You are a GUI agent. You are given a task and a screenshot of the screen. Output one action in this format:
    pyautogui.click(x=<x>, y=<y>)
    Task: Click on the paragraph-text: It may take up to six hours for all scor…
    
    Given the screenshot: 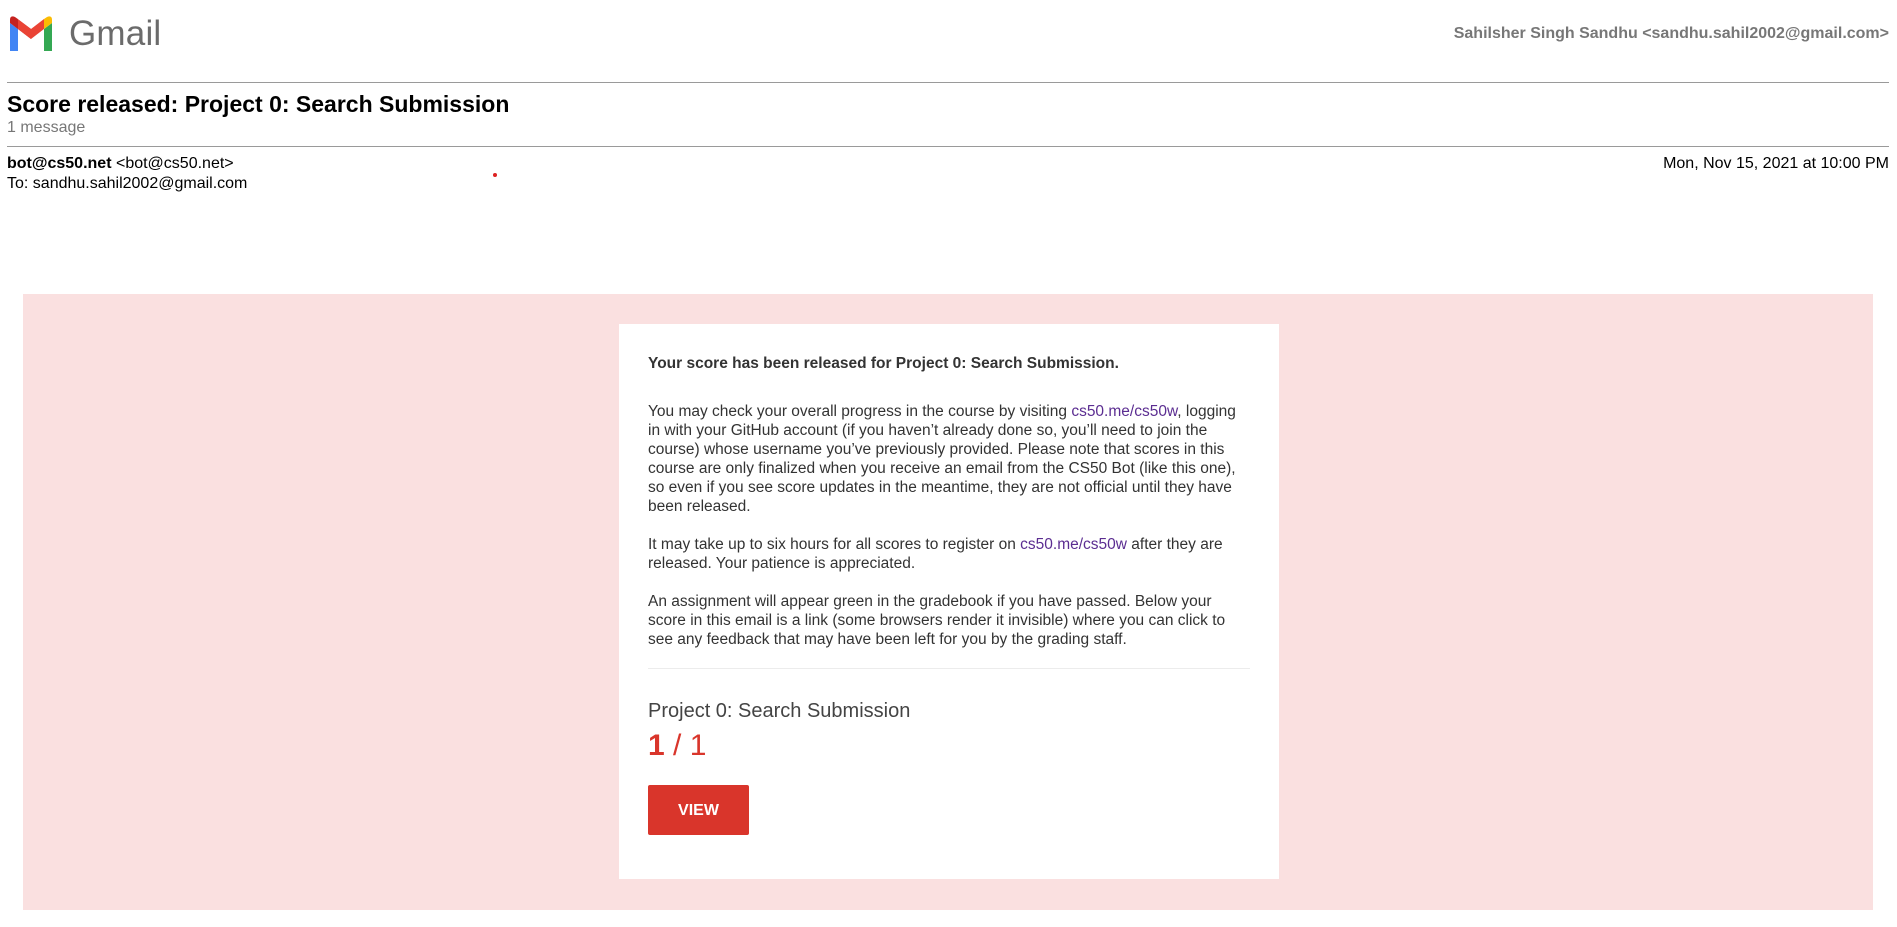 What is the action you would take?
    pyautogui.click(x=834, y=544)
    